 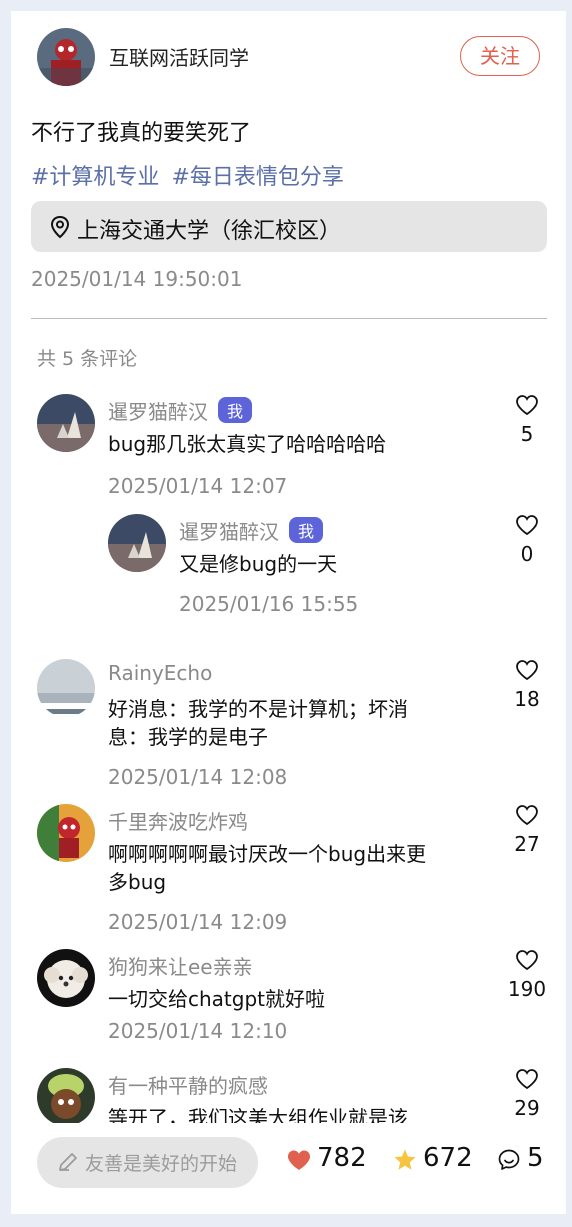 I want to click on post-time: 2025/01/14 19:50:01, so click(x=137, y=279).